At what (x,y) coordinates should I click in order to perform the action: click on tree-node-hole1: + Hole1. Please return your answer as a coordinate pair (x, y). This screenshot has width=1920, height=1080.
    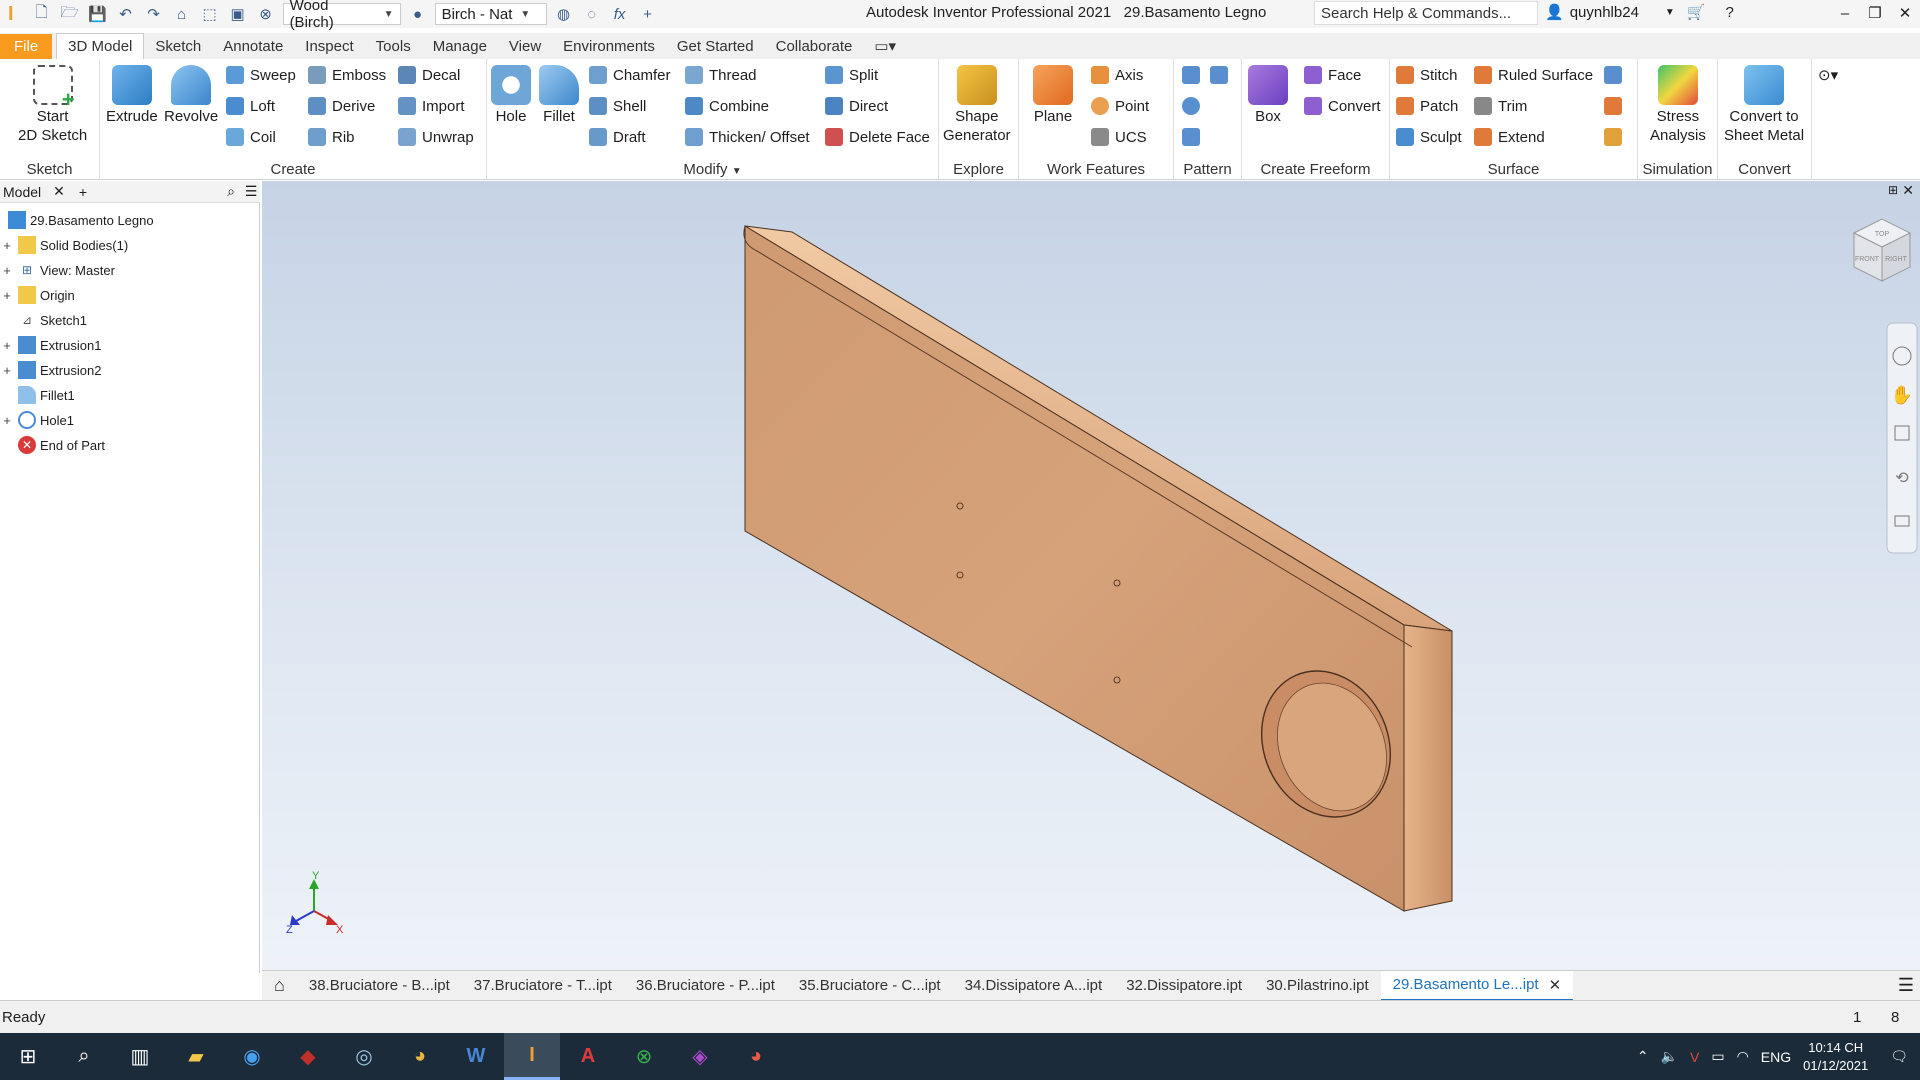
    Looking at the image, I should click on (37, 420).